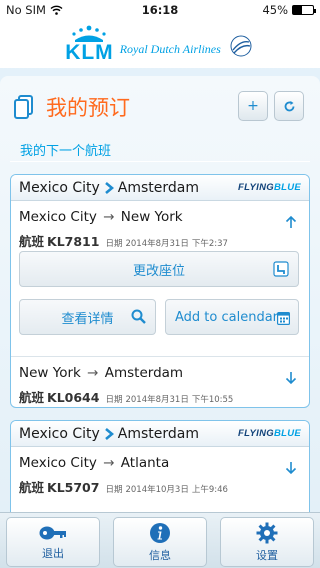 The height and width of the screenshot is (568, 320). What do you see at coordinates (275, 10) in the screenshot?
I see `battery-percent: 45%` at bounding box center [275, 10].